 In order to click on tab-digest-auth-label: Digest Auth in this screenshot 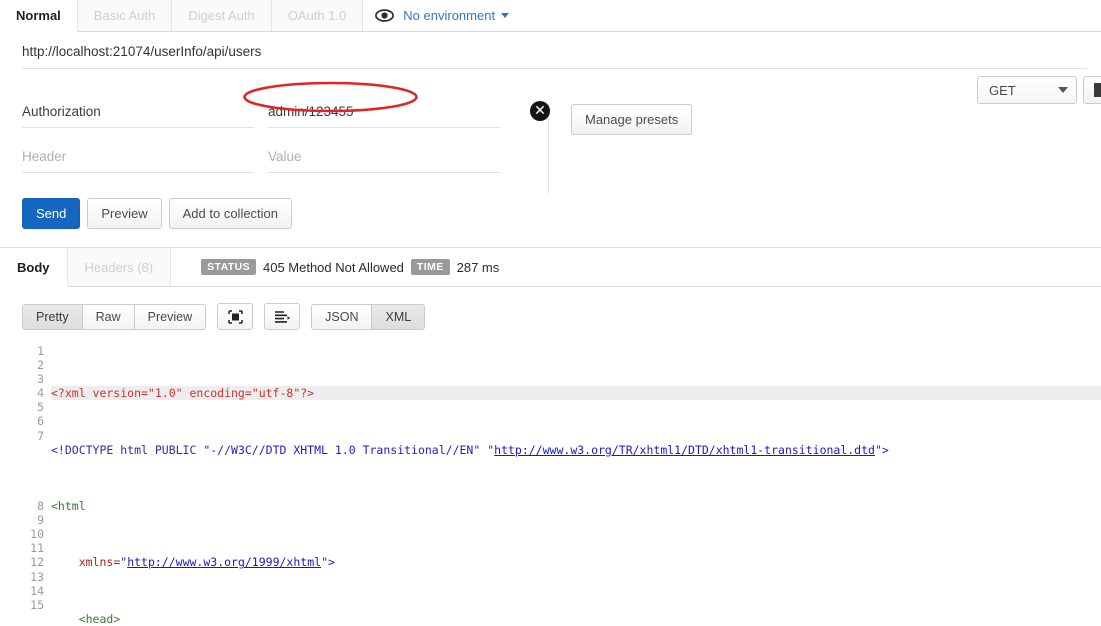, I will do `click(221, 15)`.